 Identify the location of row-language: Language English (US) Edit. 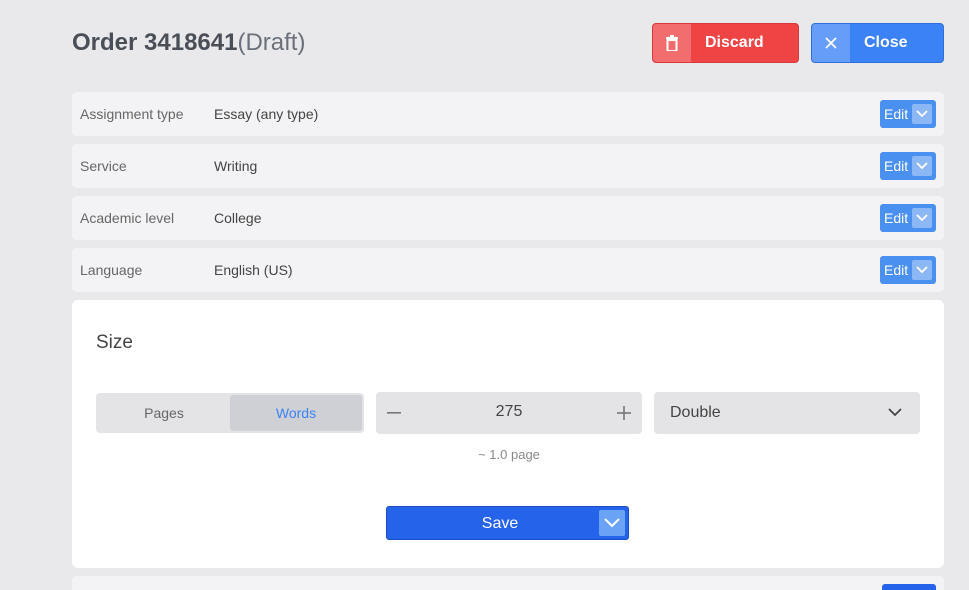
(508, 270).